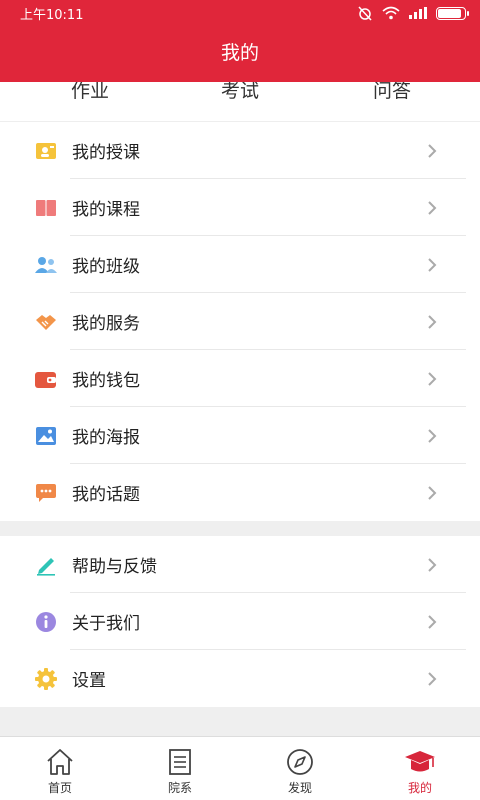  I want to click on topic-chat-icon, so click(46, 493).